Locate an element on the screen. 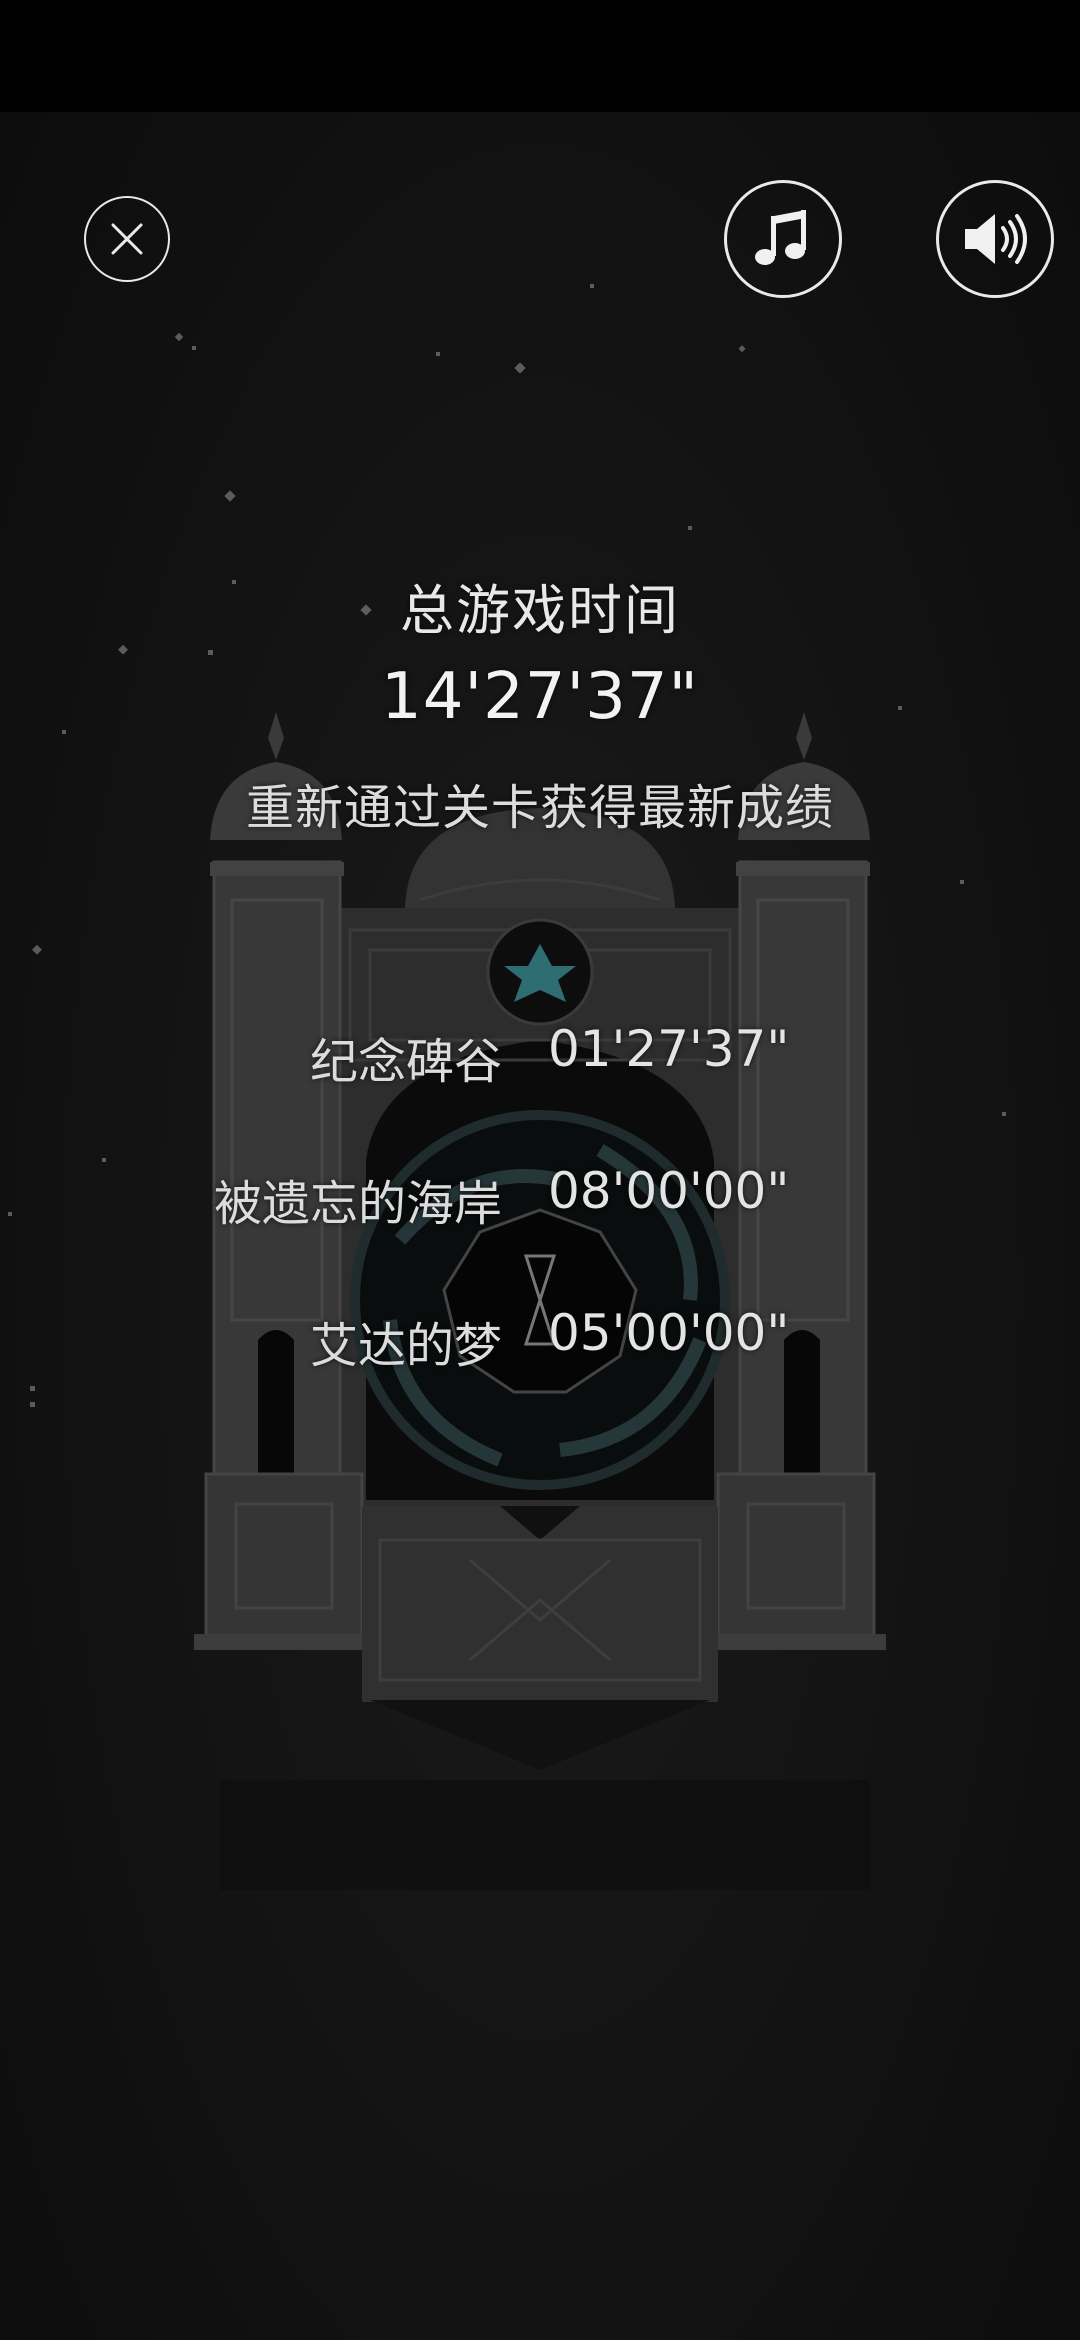  level-time: 05'00'00" is located at coordinates (669, 1333).